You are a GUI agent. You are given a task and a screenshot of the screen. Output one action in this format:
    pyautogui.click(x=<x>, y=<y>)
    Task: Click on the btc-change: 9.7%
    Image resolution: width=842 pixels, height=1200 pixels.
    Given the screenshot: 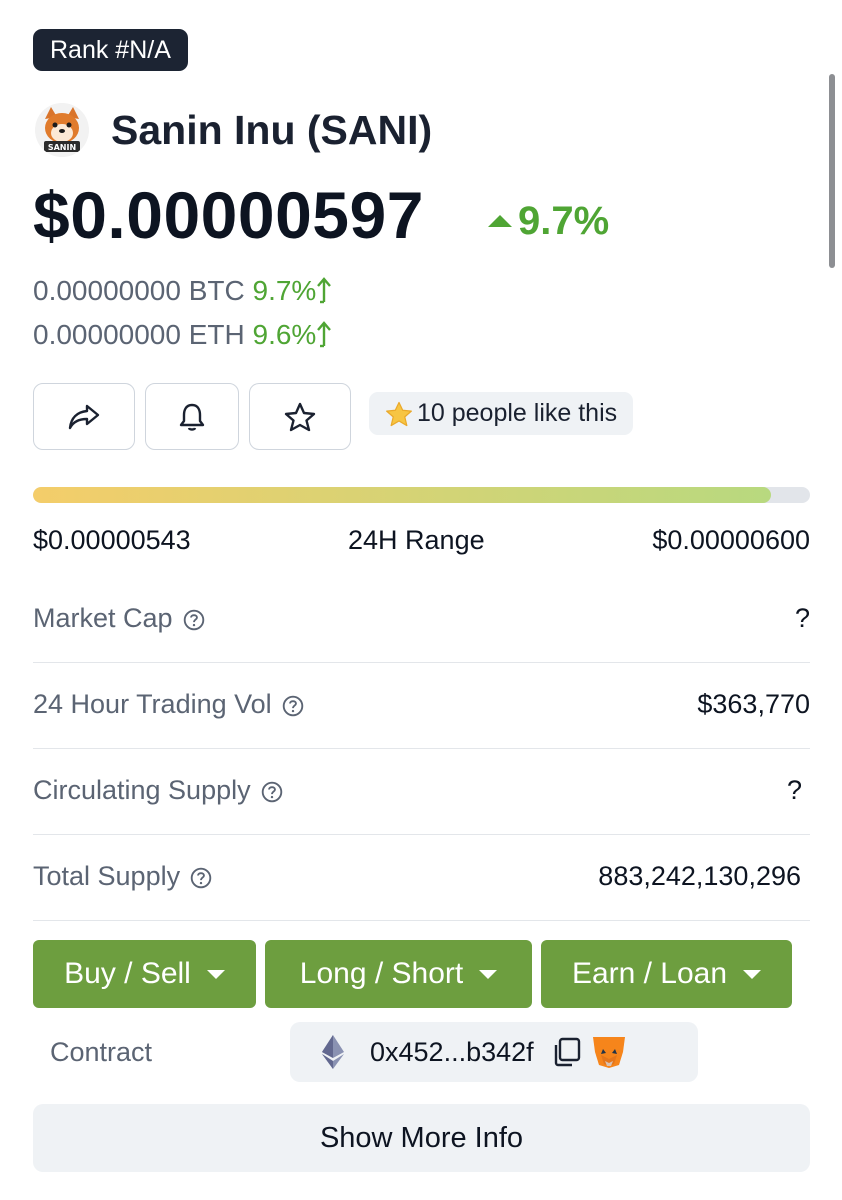 What is the action you would take?
    pyautogui.click(x=284, y=290)
    